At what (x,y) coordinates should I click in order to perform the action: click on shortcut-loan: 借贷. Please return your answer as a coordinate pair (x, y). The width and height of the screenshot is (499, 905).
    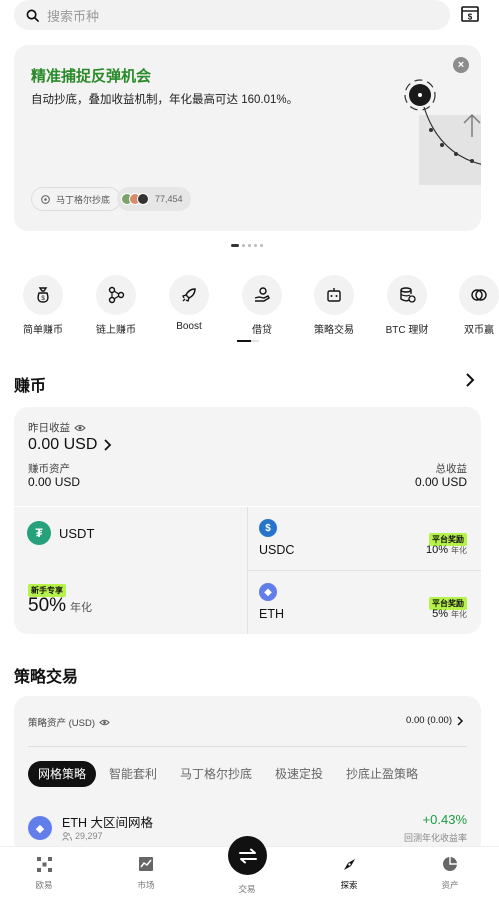
    Looking at the image, I should click on (262, 305).